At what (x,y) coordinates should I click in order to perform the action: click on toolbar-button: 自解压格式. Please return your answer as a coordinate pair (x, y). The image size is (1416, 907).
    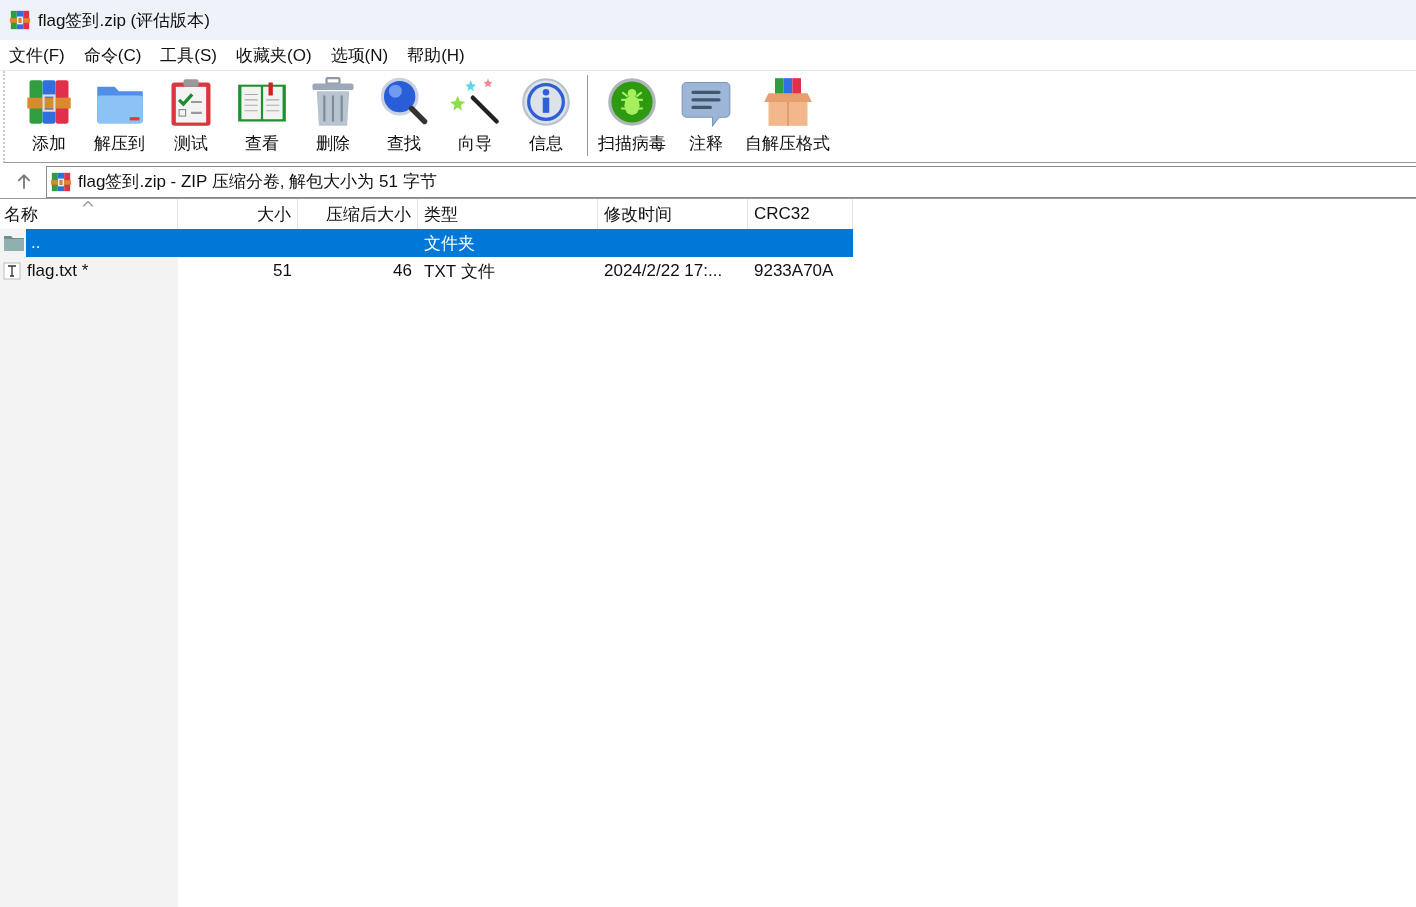
    Looking at the image, I should click on (787, 116).